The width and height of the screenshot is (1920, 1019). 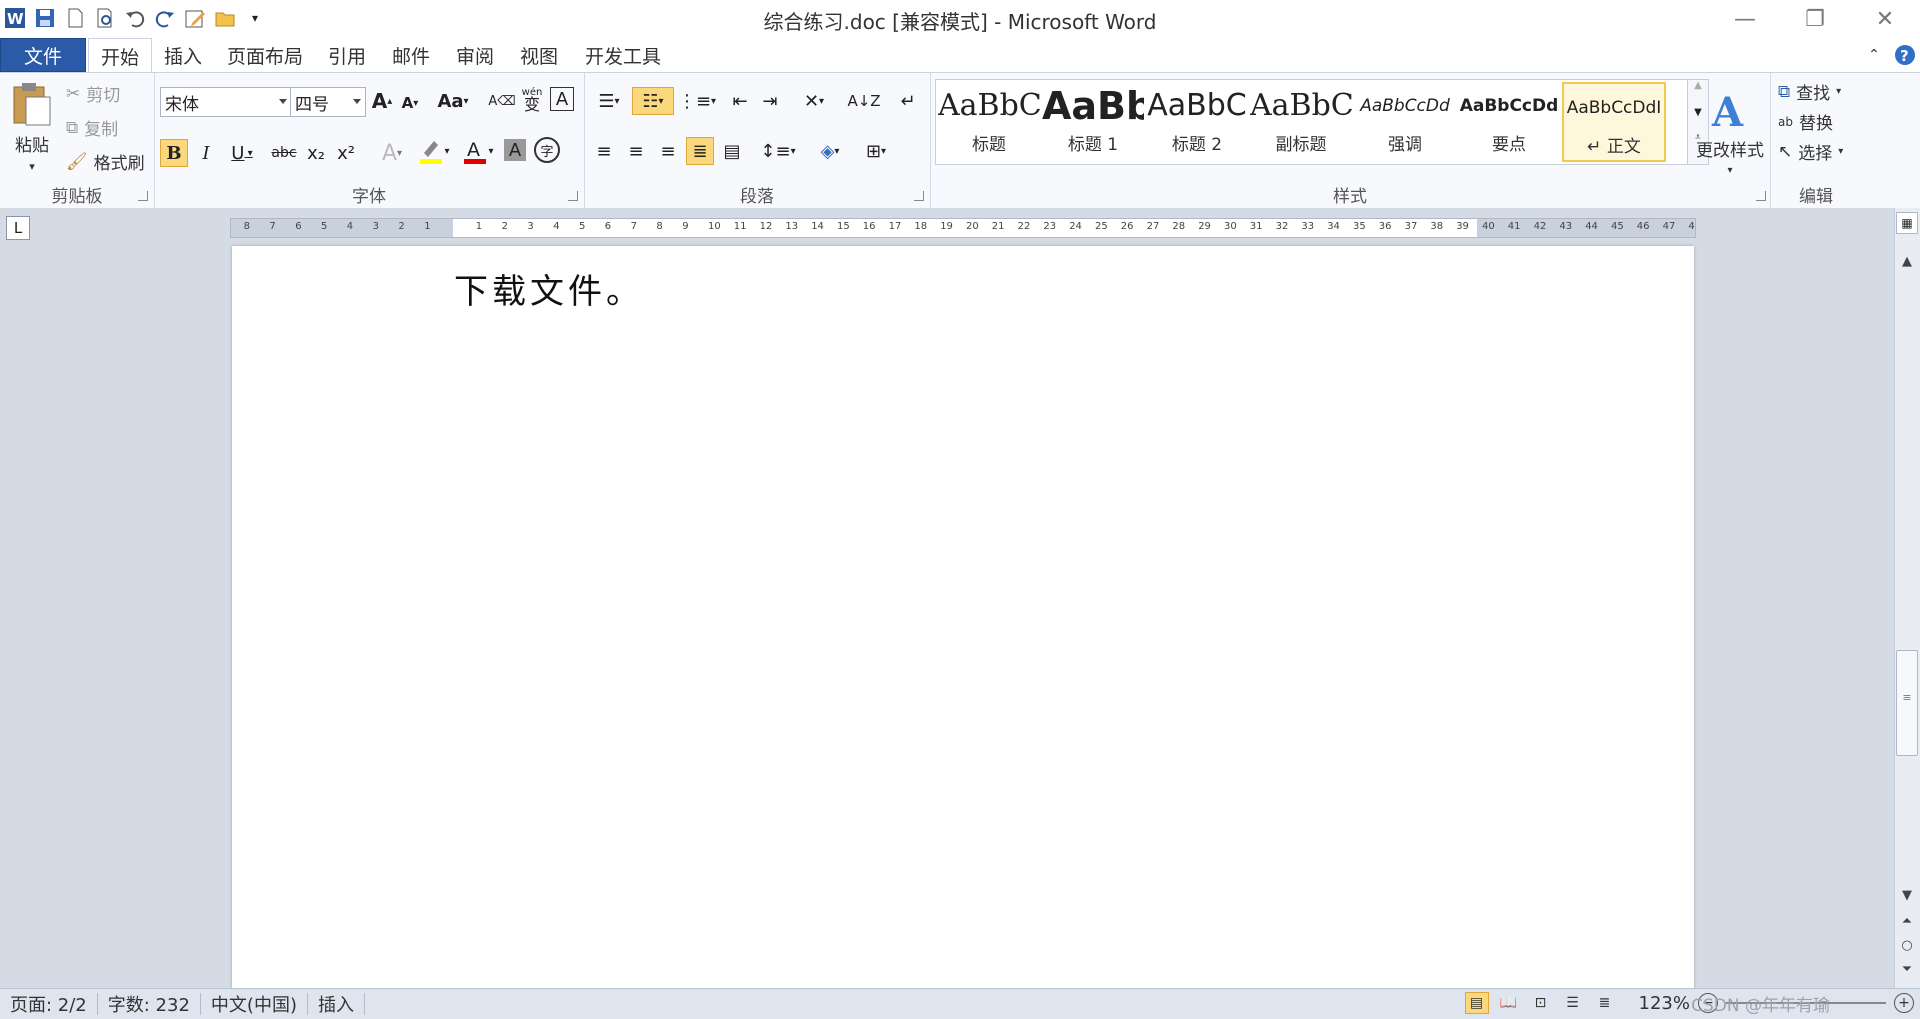 What do you see at coordinates (1907, 223) in the screenshot?
I see `view-ruler-icon: ▦` at bounding box center [1907, 223].